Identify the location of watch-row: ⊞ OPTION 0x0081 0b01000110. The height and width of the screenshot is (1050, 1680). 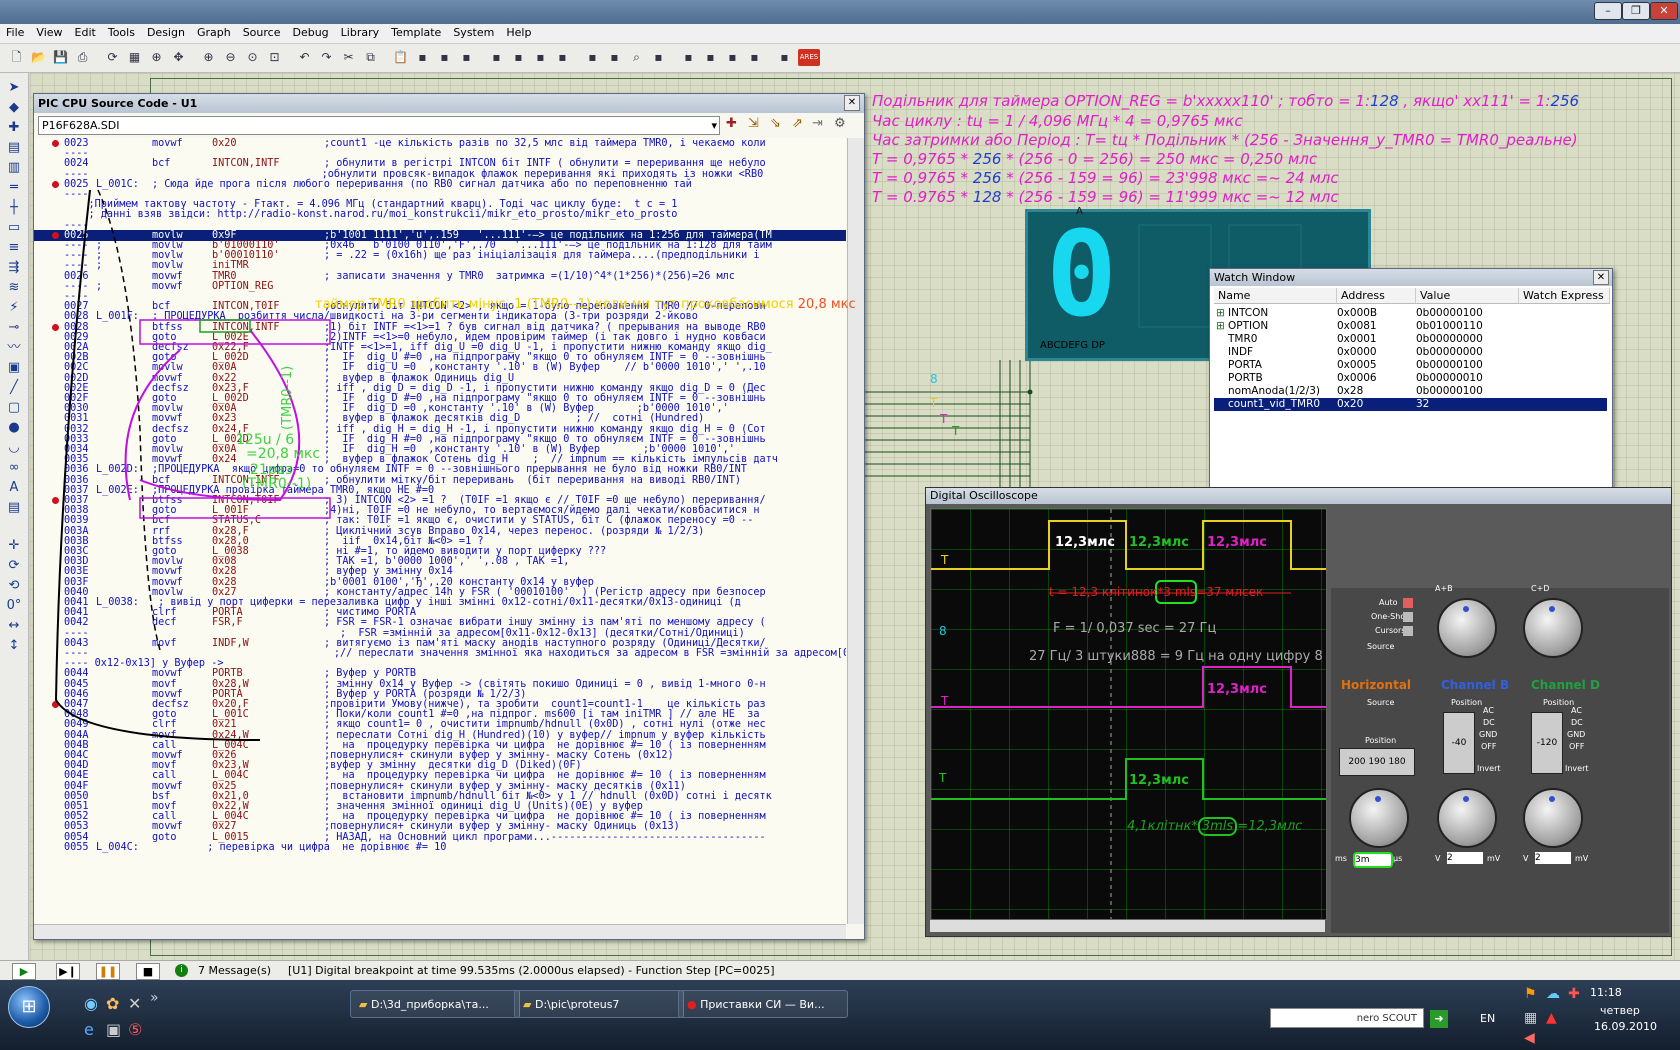
(1410, 326).